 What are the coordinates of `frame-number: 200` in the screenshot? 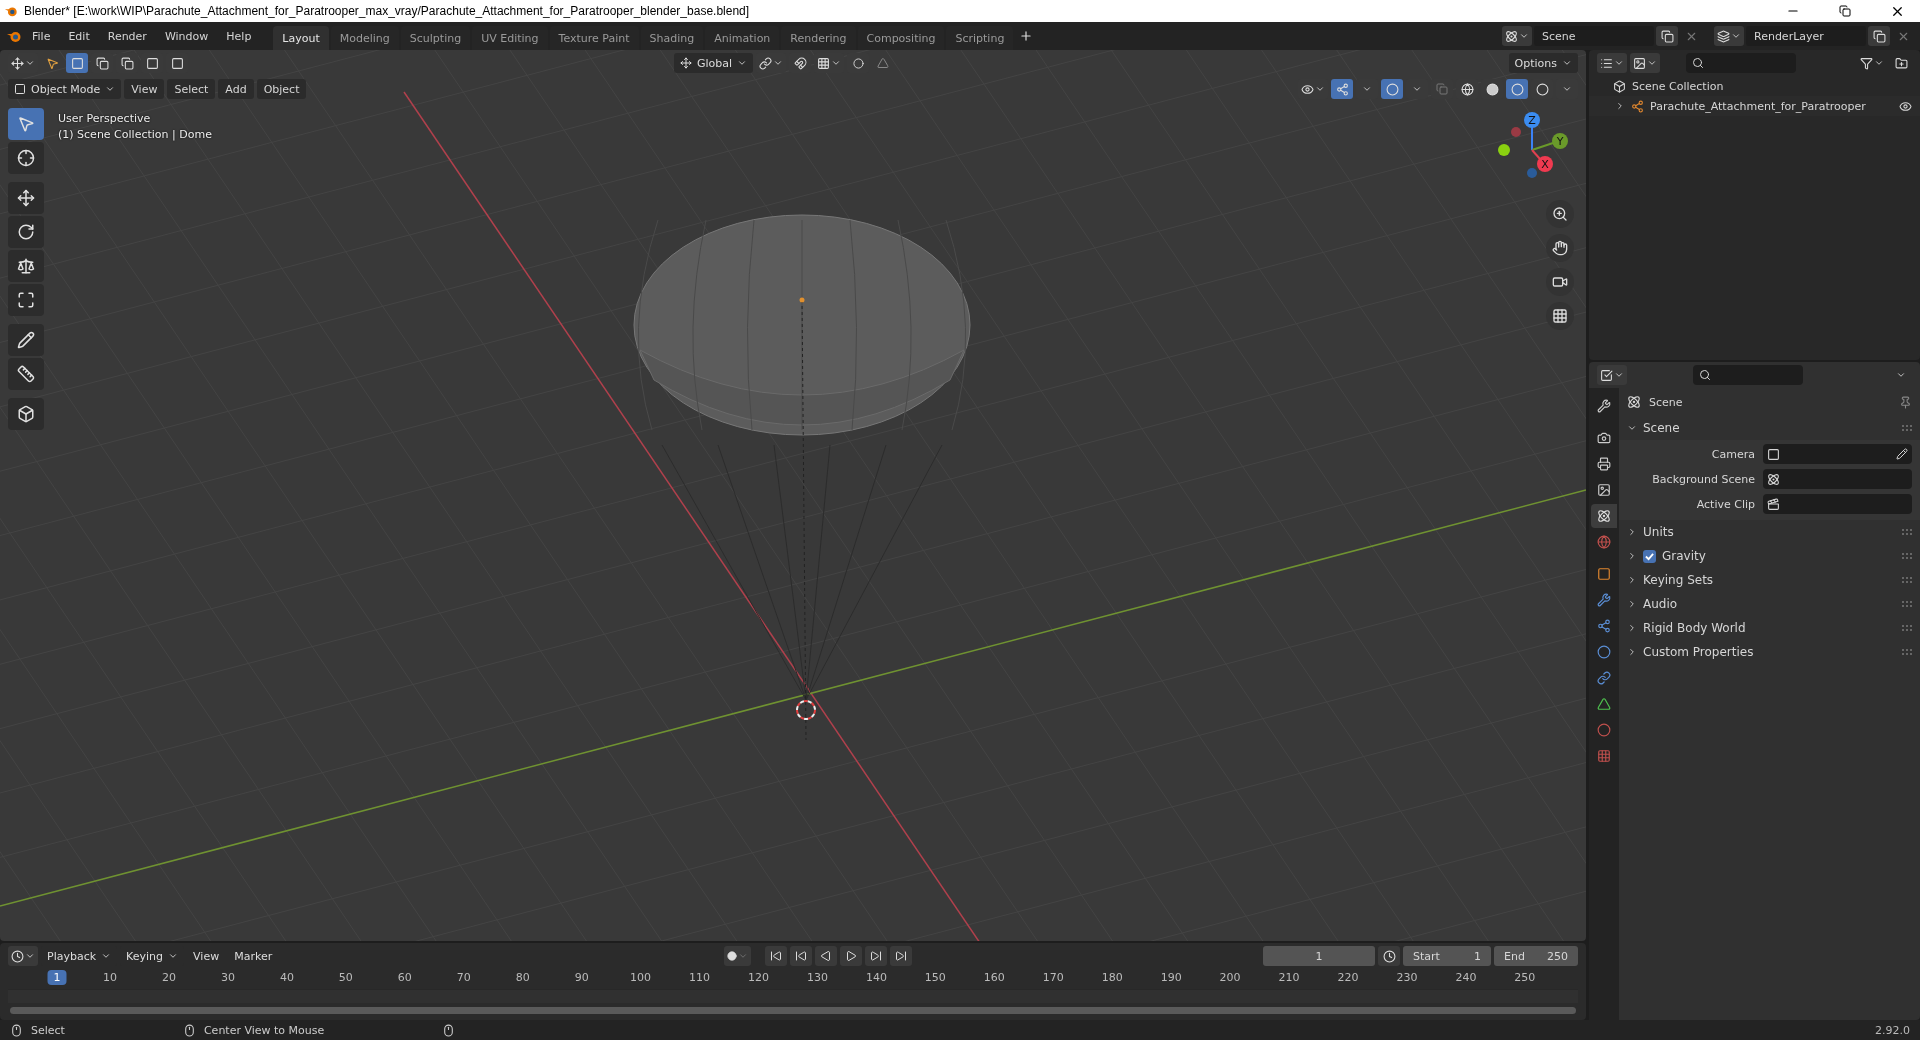 It's located at (1230, 977).